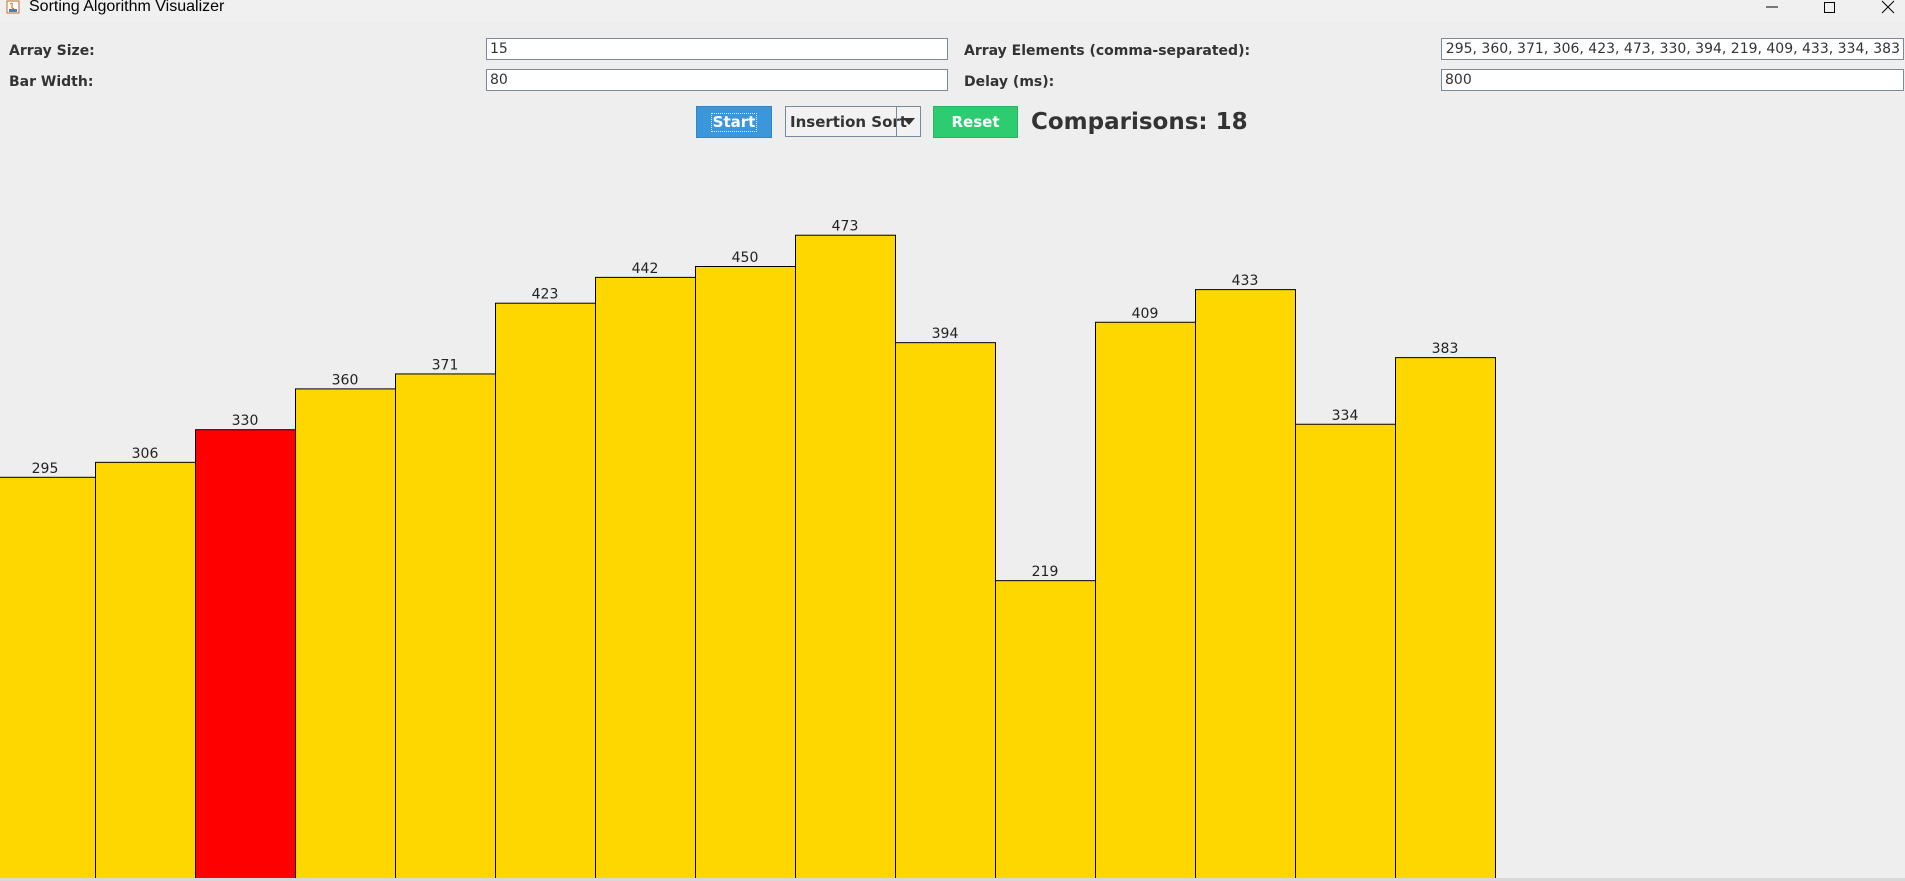 The width and height of the screenshot is (1905, 881). I want to click on start-button-label: Start, so click(734, 122).